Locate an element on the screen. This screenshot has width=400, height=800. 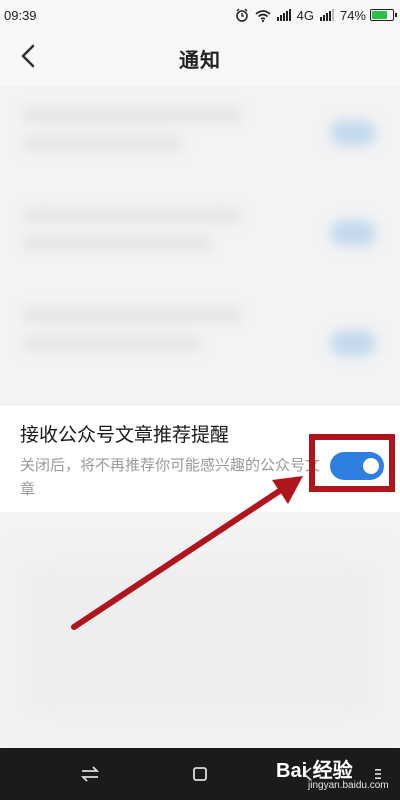
back-button is located at coordinates (28, 58).